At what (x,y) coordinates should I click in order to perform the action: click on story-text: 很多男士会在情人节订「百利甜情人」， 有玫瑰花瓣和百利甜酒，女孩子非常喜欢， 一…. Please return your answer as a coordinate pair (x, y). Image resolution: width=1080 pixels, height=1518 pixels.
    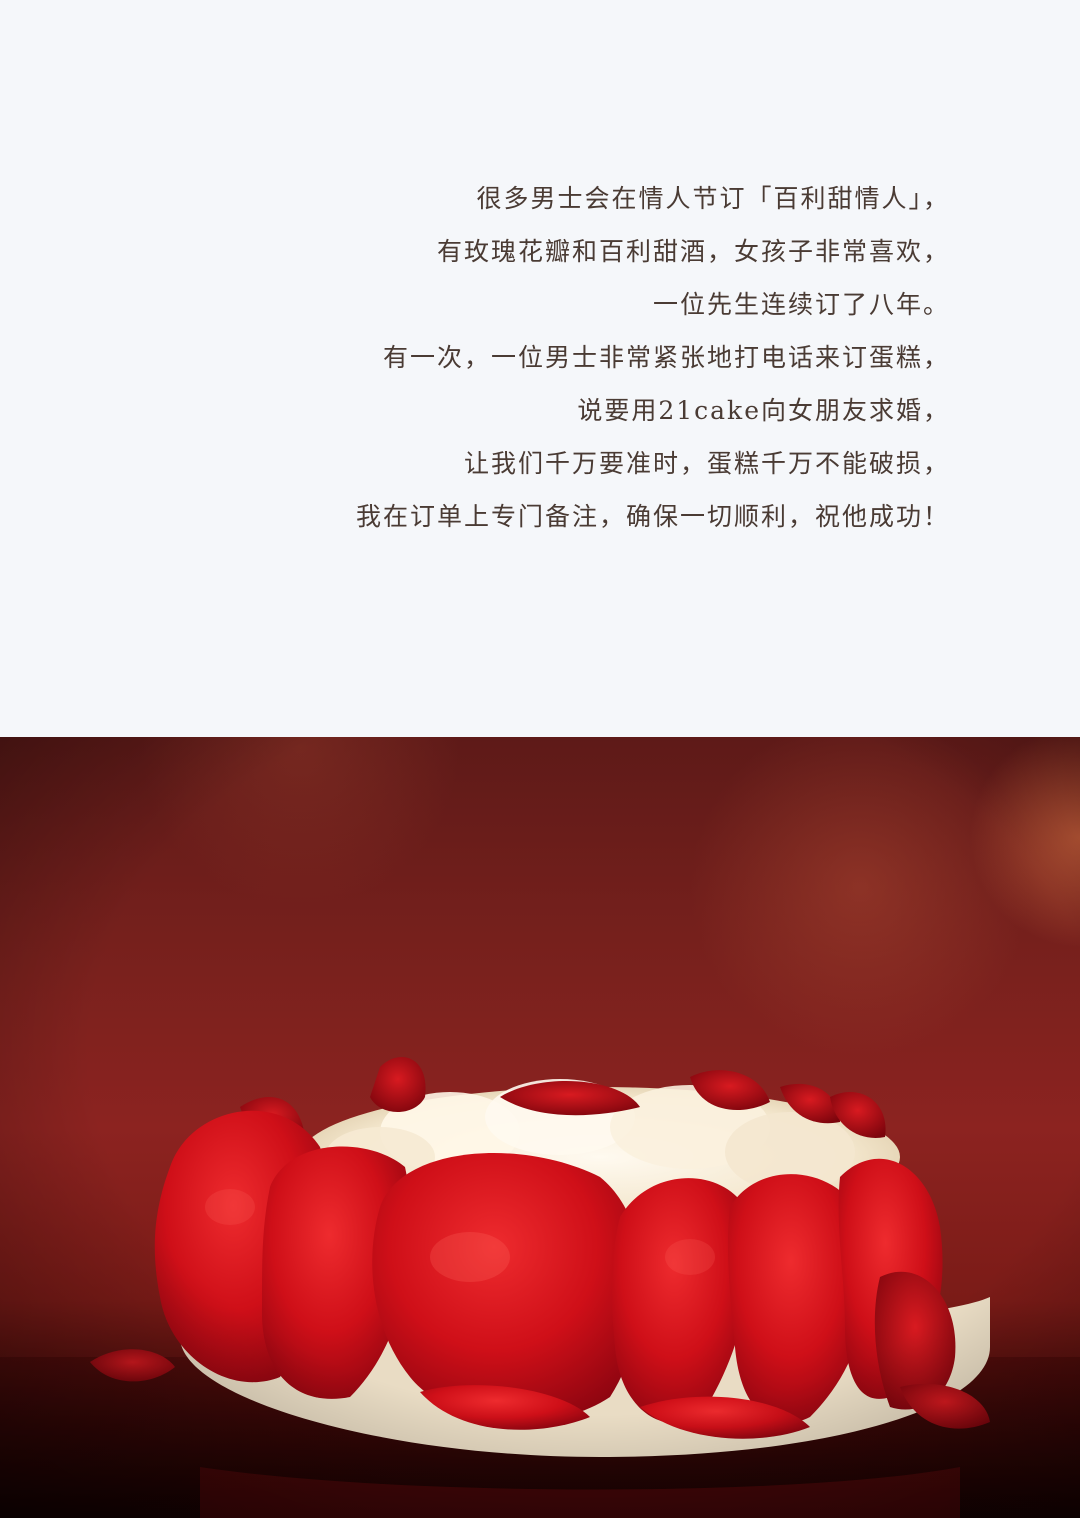
    Looking at the image, I should click on (653, 357).